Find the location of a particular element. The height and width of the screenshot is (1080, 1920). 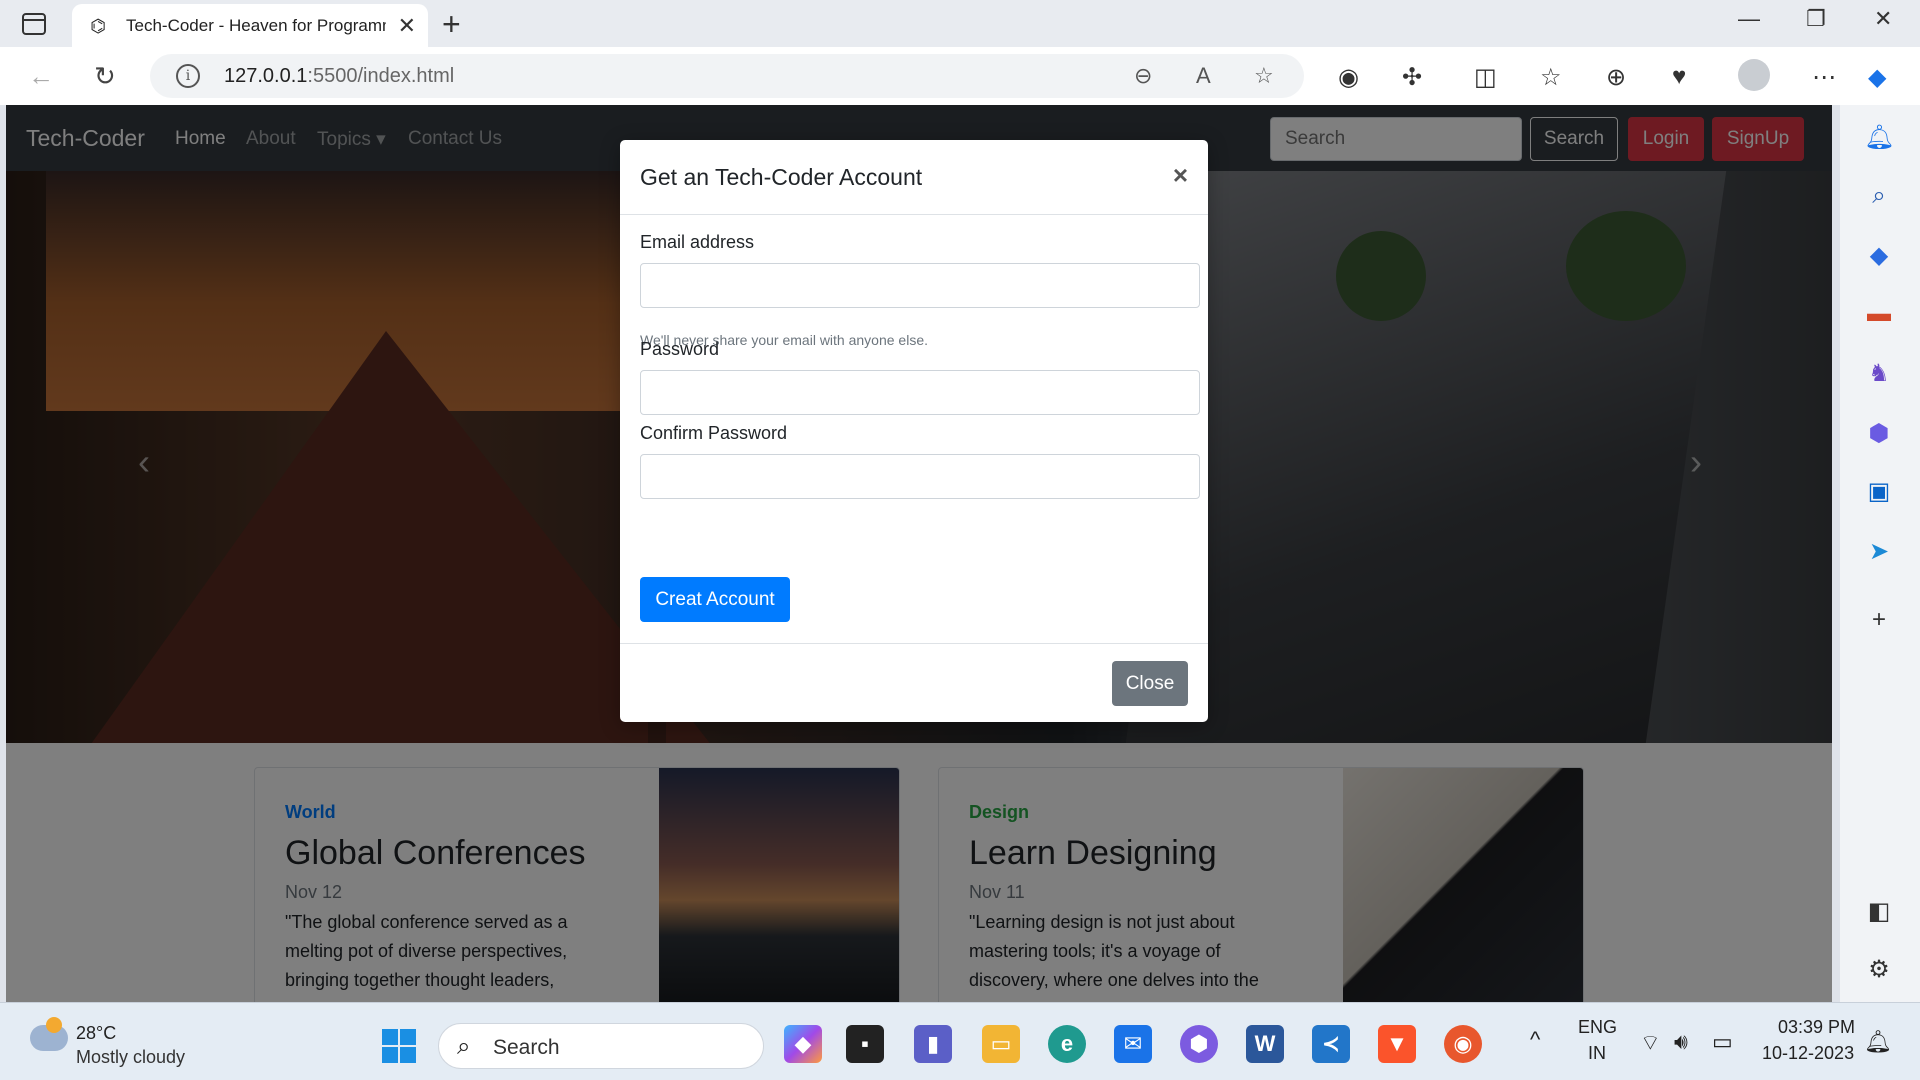

favorites-icon: ☆ is located at coordinates (1551, 77).